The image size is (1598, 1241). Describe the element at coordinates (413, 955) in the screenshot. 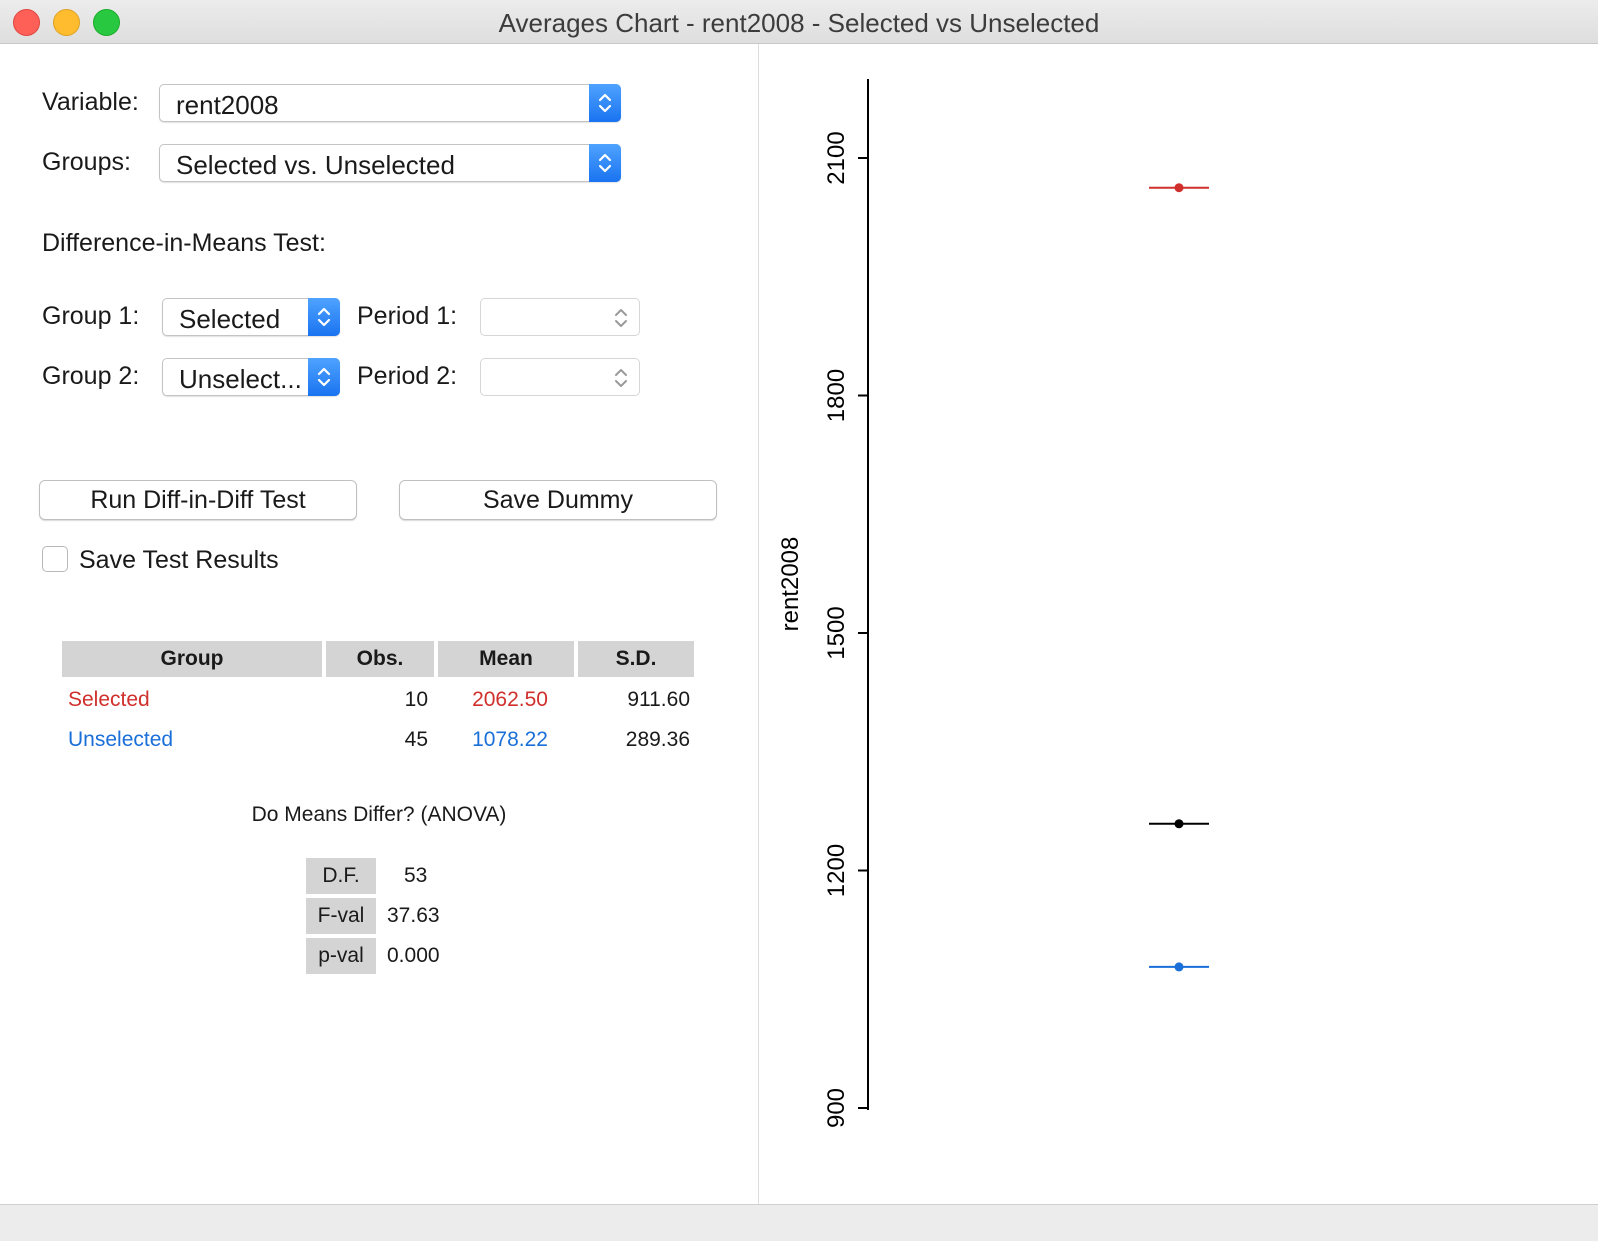

I see `anova-value-pval: 0.000` at that location.